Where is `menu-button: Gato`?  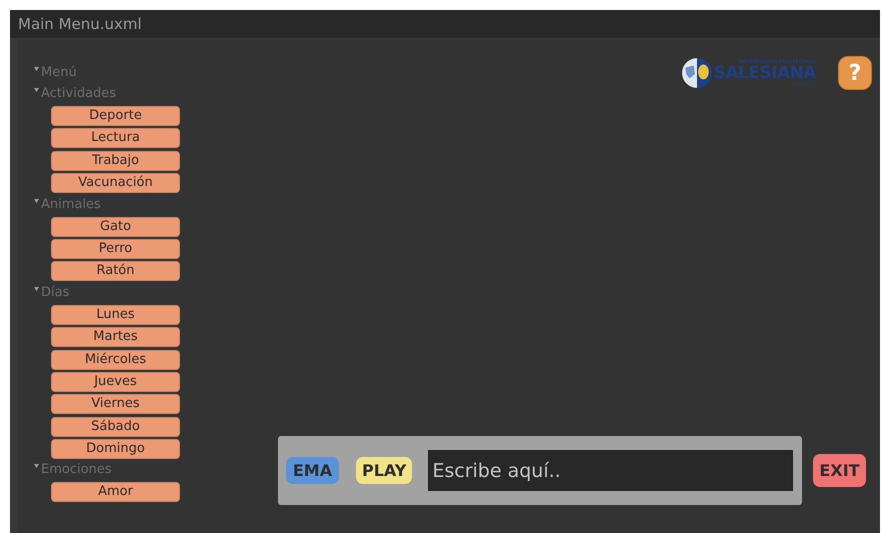
menu-button: Gato is located at coordinates (115, 226).